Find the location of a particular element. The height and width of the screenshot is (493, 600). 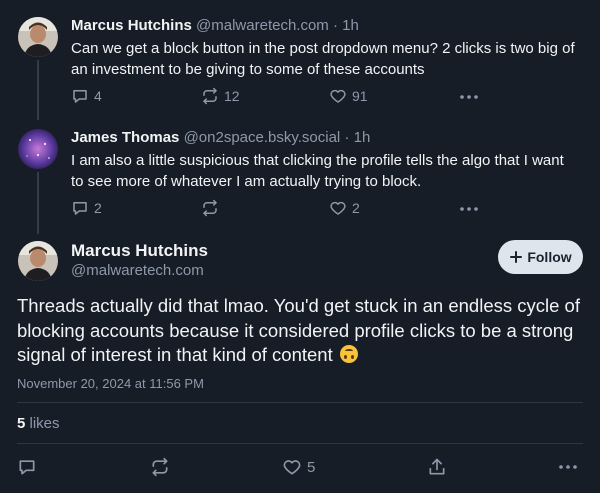

reply-button: 4 is located at coordinates (86, 96).